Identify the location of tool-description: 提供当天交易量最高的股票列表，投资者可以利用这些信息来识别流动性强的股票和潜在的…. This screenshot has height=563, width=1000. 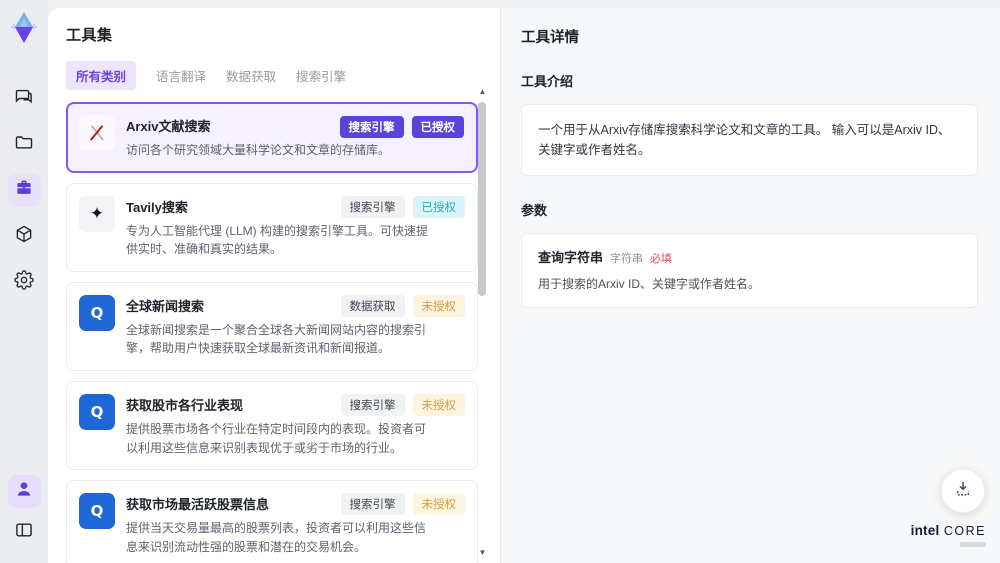
(276, 537).